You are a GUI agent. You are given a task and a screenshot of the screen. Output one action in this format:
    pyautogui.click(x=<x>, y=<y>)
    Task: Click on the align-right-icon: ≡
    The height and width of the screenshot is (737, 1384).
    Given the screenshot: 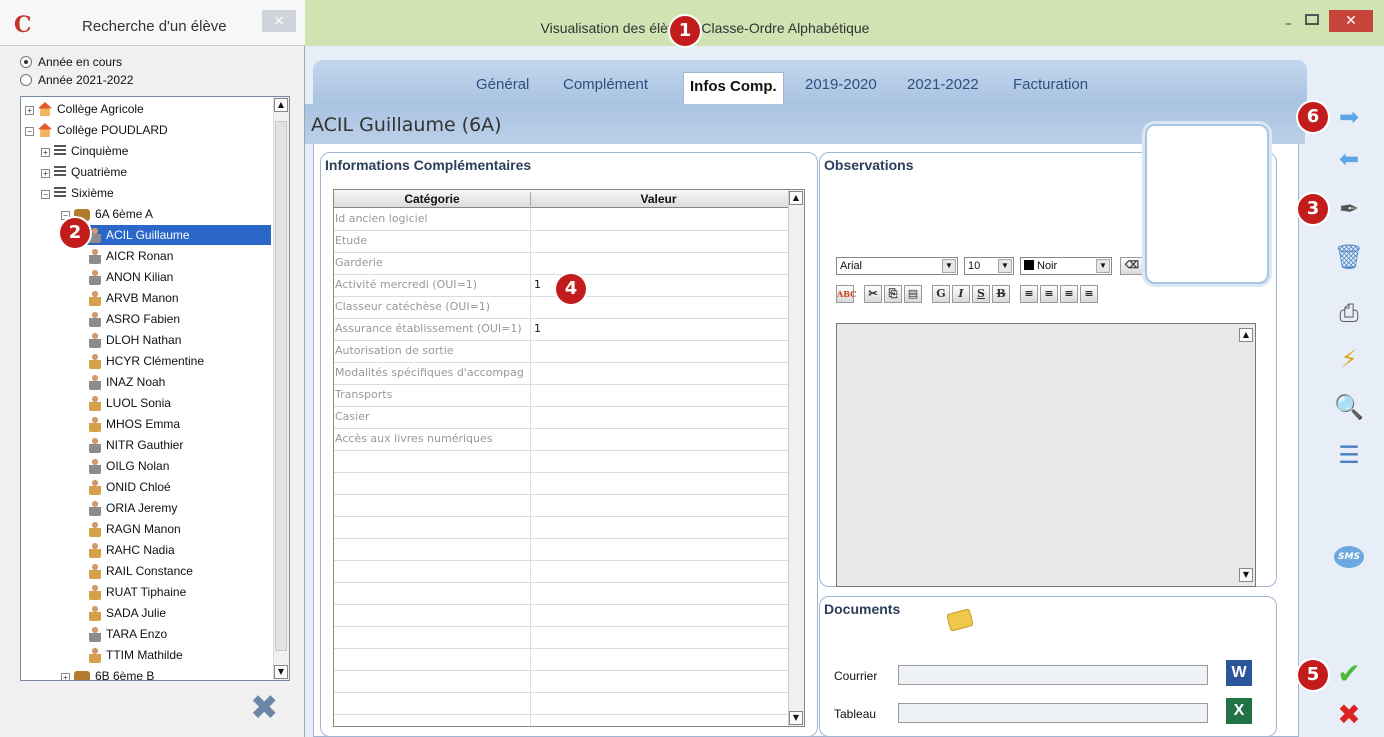 What is the action you would take?
    pyautogui.click(x=1069, y=294)
    